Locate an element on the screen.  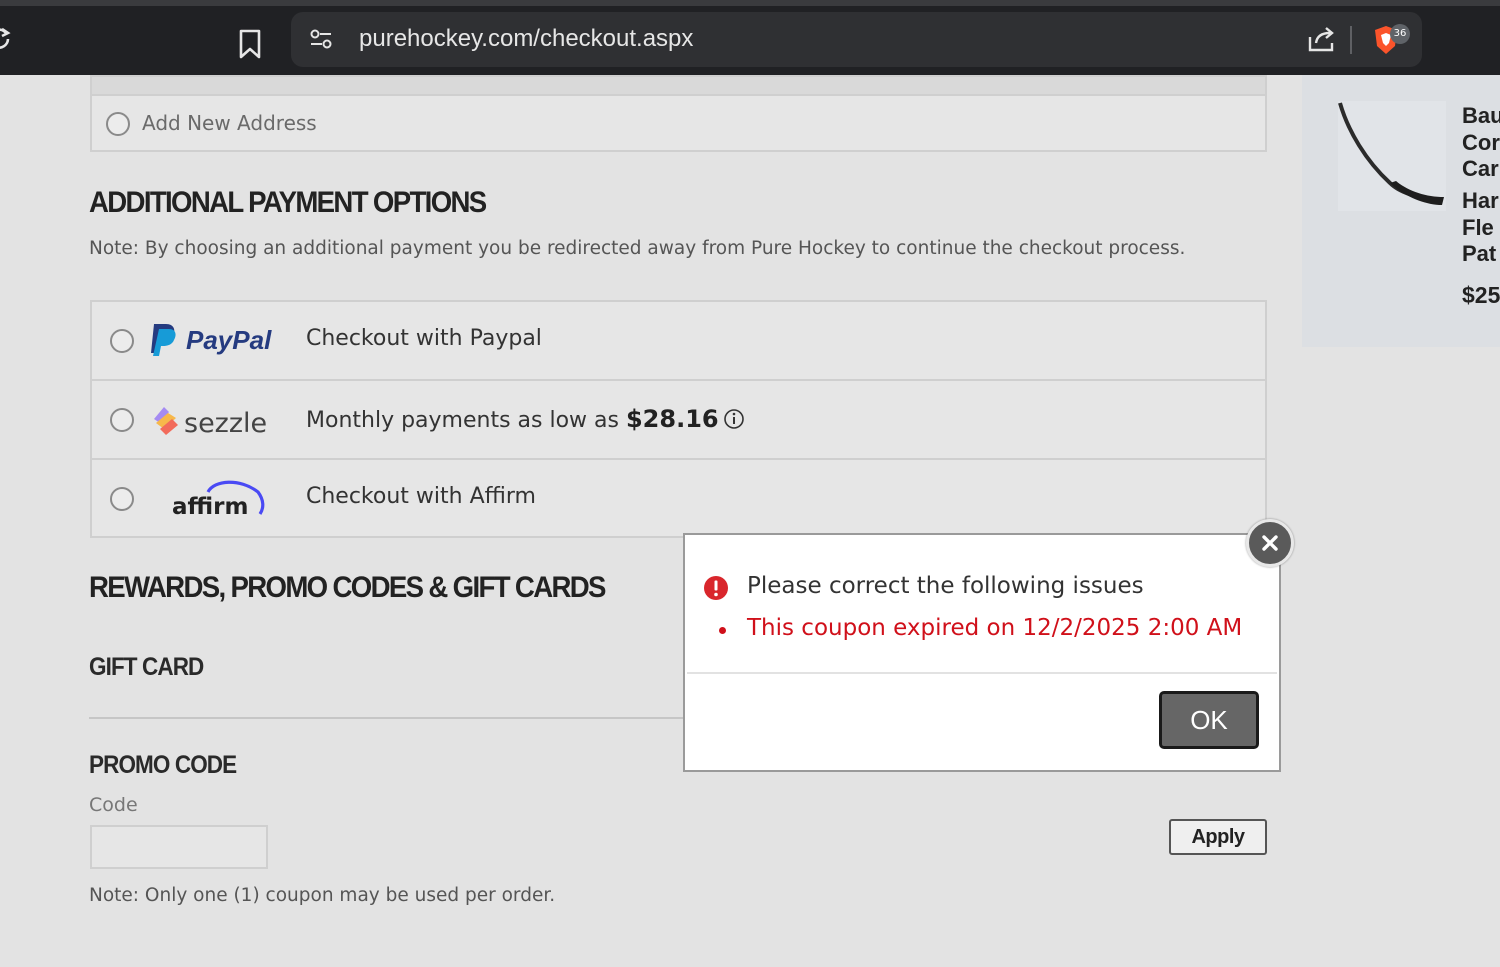
order-summary-panel: Bau Cor Car Har Fle Pat $25 is located at coordinates (1401, 211).